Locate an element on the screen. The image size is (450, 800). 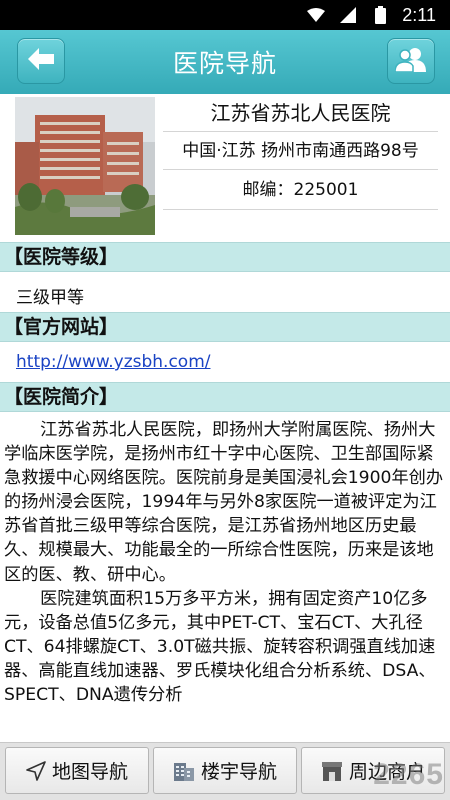
section-level-header: 【医院等级】 is located at coordinates (225, 257).